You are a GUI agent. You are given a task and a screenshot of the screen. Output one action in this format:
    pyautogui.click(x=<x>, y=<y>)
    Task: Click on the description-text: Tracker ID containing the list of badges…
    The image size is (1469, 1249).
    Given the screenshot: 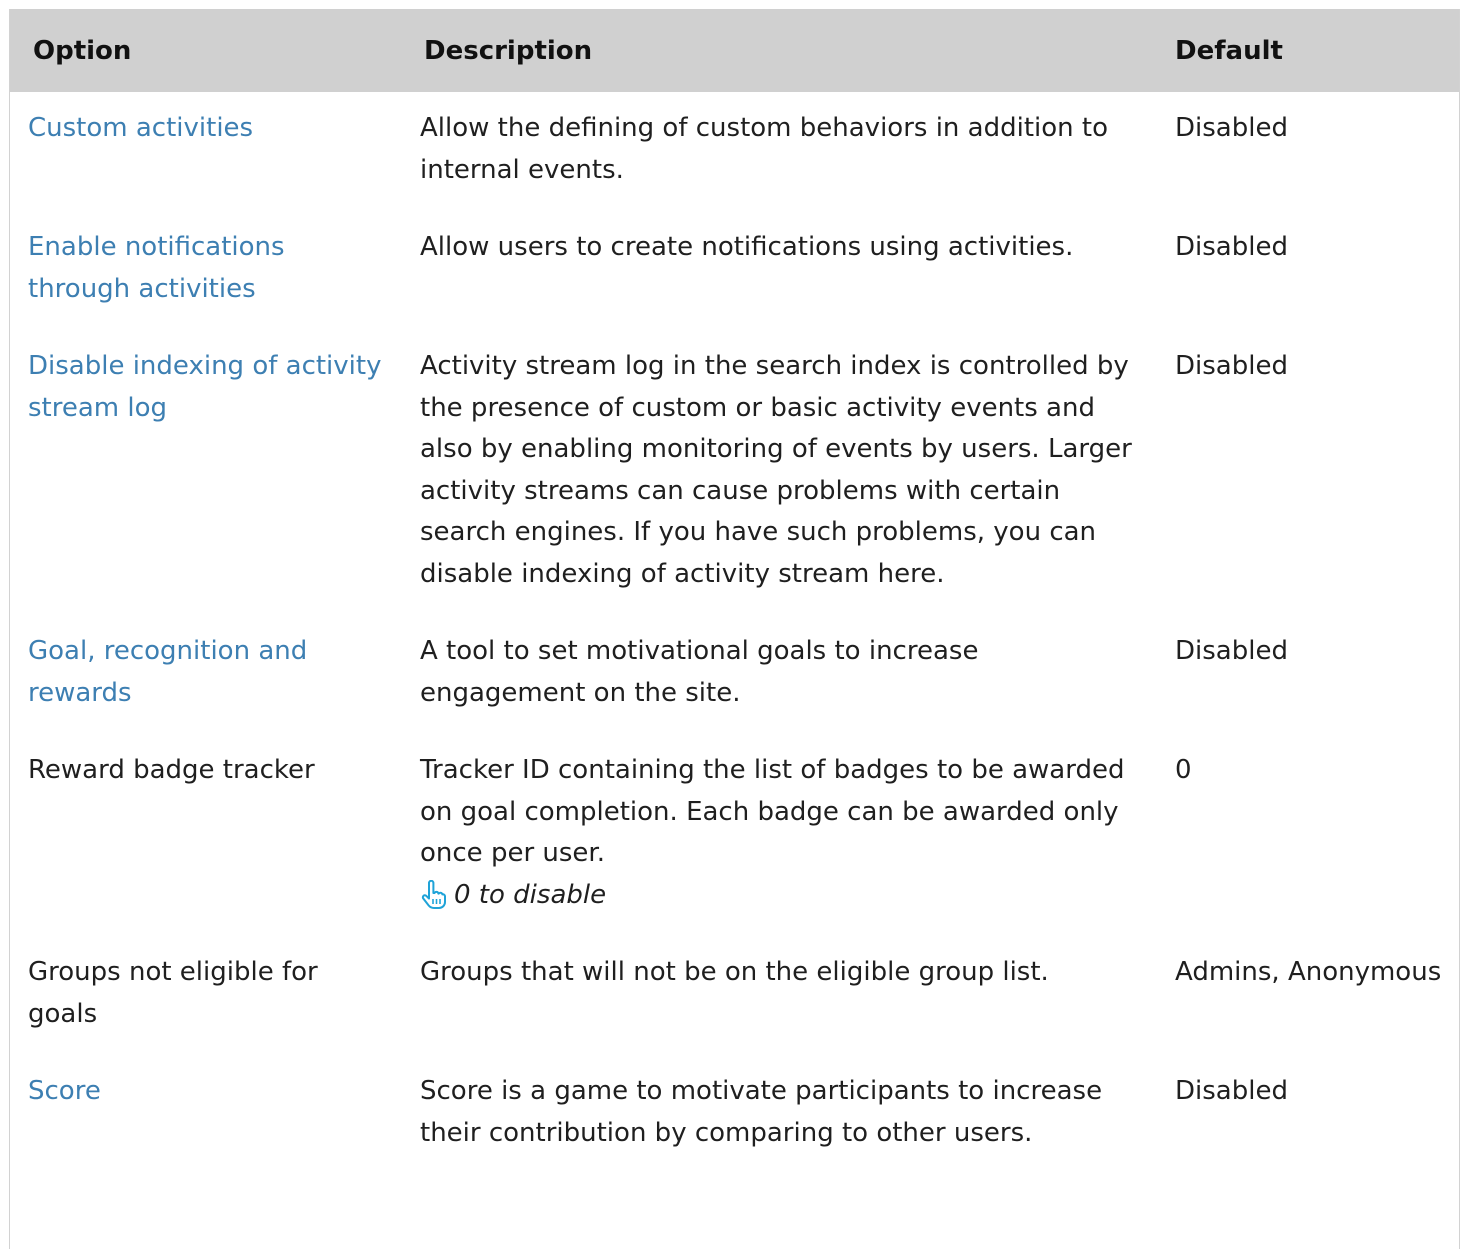 What is the action you would take?
    pyautogui.click(x=772, y=811)
    